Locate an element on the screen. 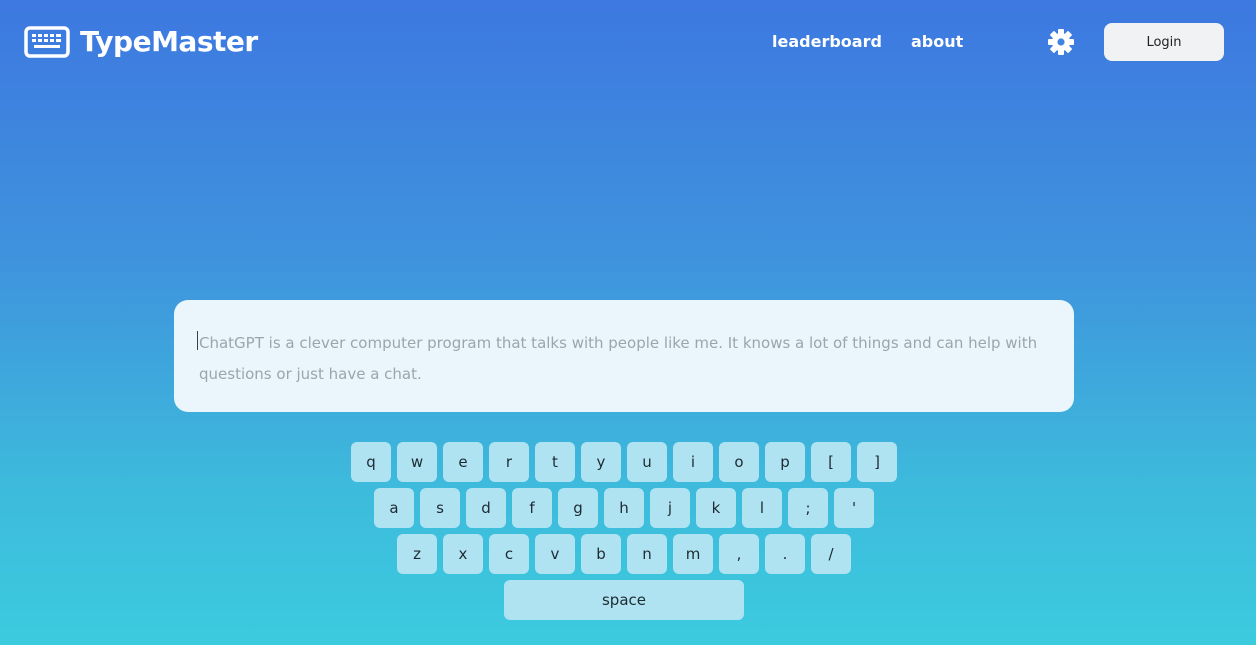  key-p: p is located at coordinates (785, 462).